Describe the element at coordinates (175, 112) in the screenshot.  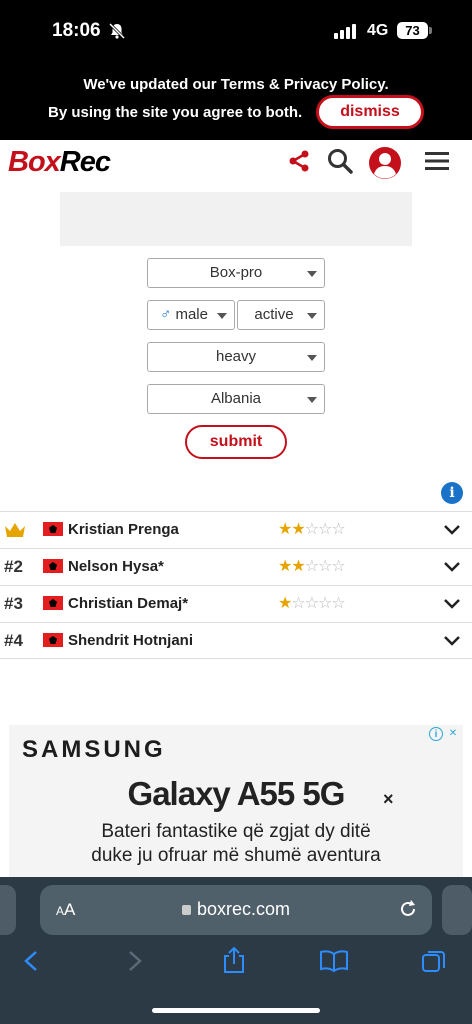
I see `terms-notice-line2: By using the site you agree to both.` at that location.